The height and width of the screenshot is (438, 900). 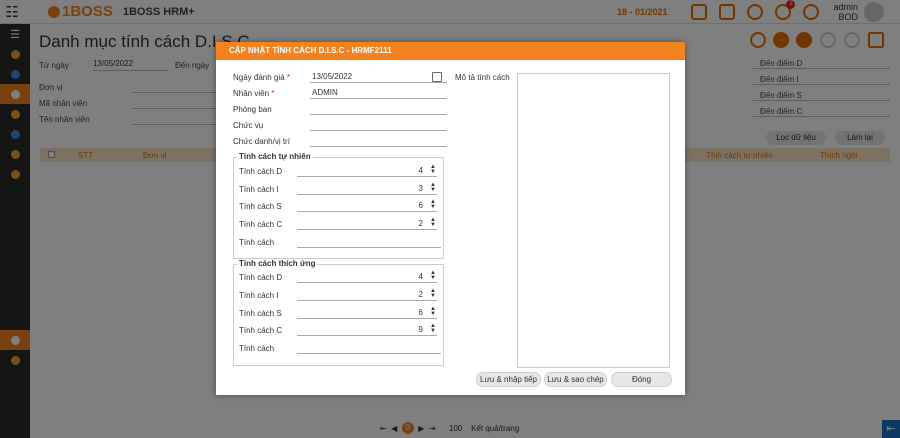 What do you see at coordinates (420, 312) in the screenshot?
I see `tu-s-value: 6` at bounding box center [420, 312].